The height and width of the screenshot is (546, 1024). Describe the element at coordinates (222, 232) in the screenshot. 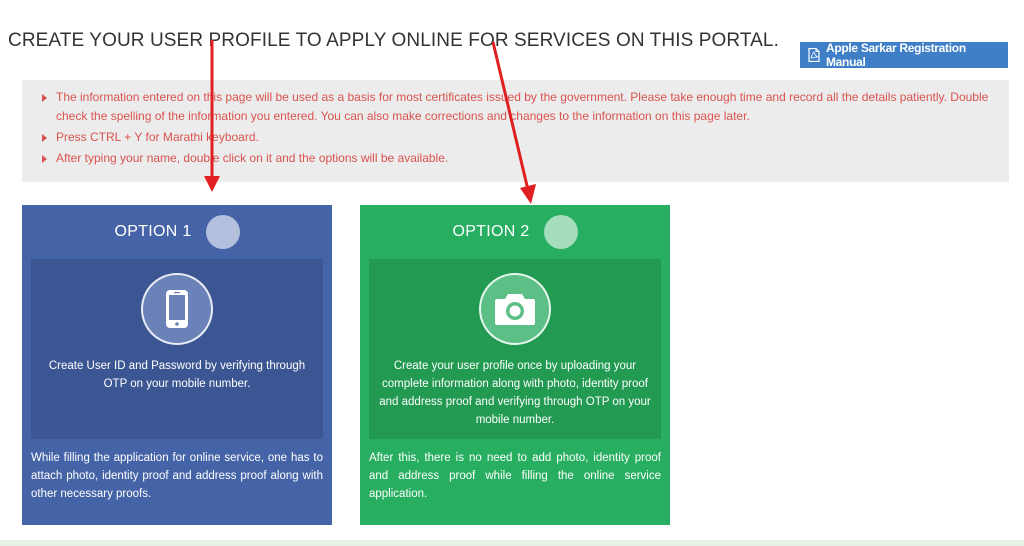

I see `option-1-radio-indicator` at that location.